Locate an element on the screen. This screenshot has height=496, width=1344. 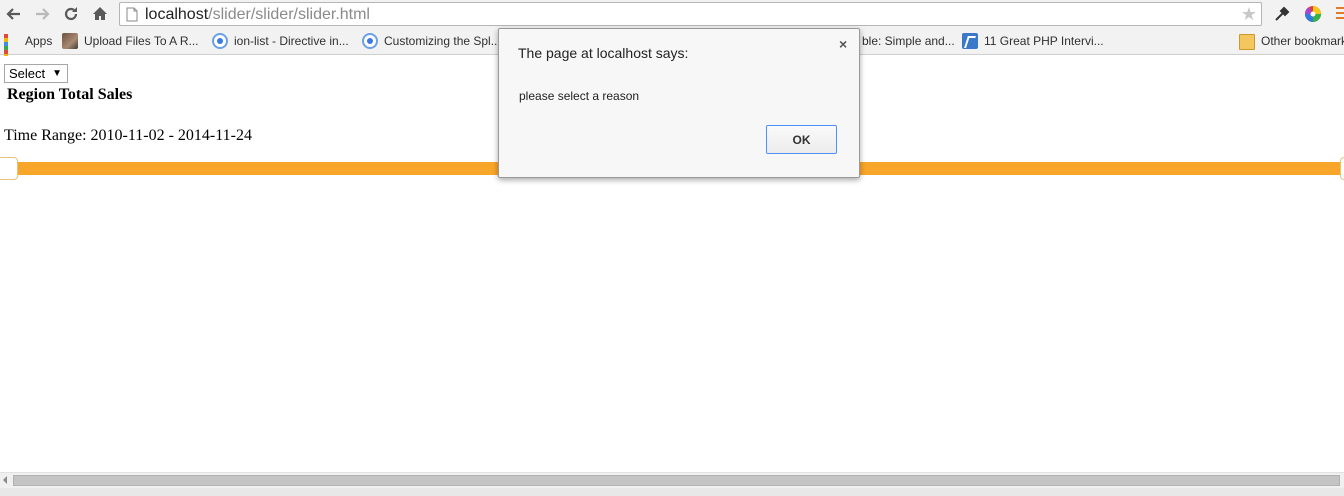
status-bar is located at coordinates (672, 492).